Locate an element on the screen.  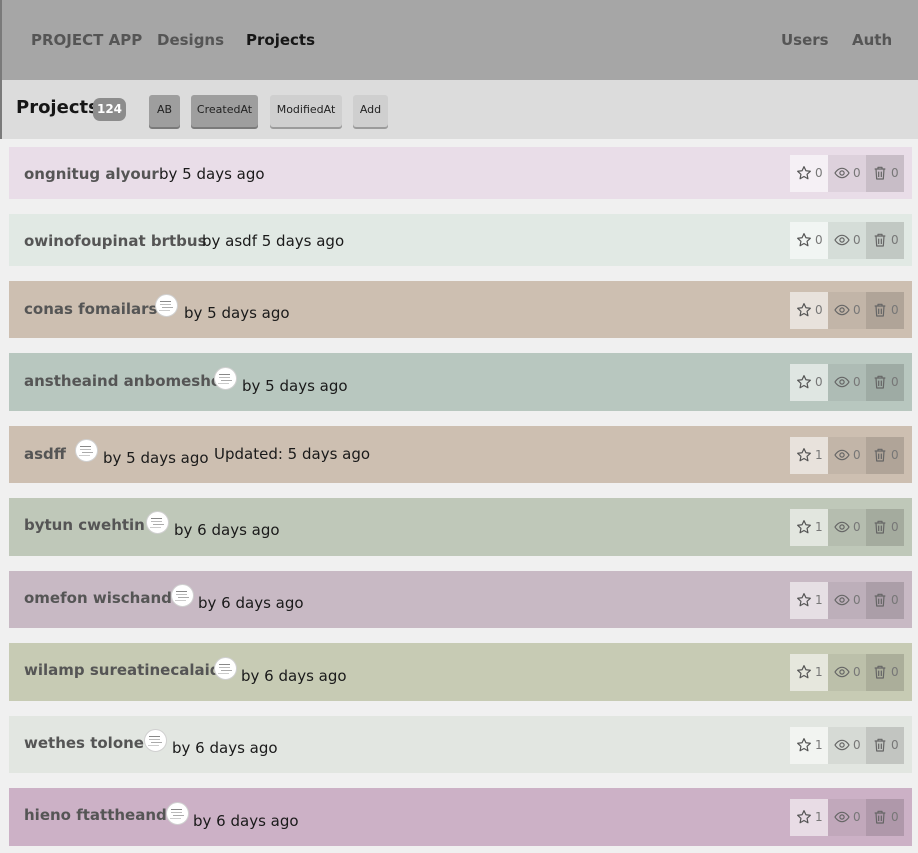
project-row: anstheaind anbomesho by 5 days ago 0 0 0 is located at coordinates (460, 382).